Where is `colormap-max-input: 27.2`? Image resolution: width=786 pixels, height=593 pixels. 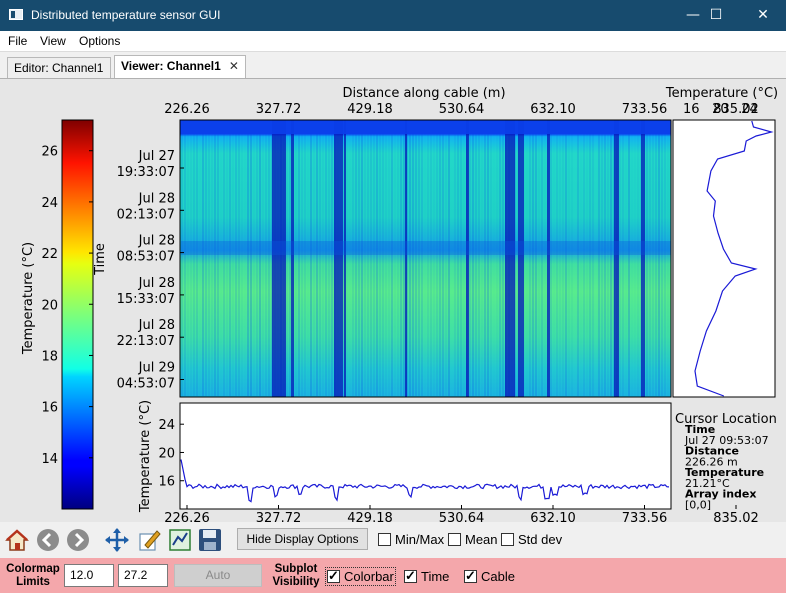 colormap-max-input: 27.2 is located at coordinates (143, 575).